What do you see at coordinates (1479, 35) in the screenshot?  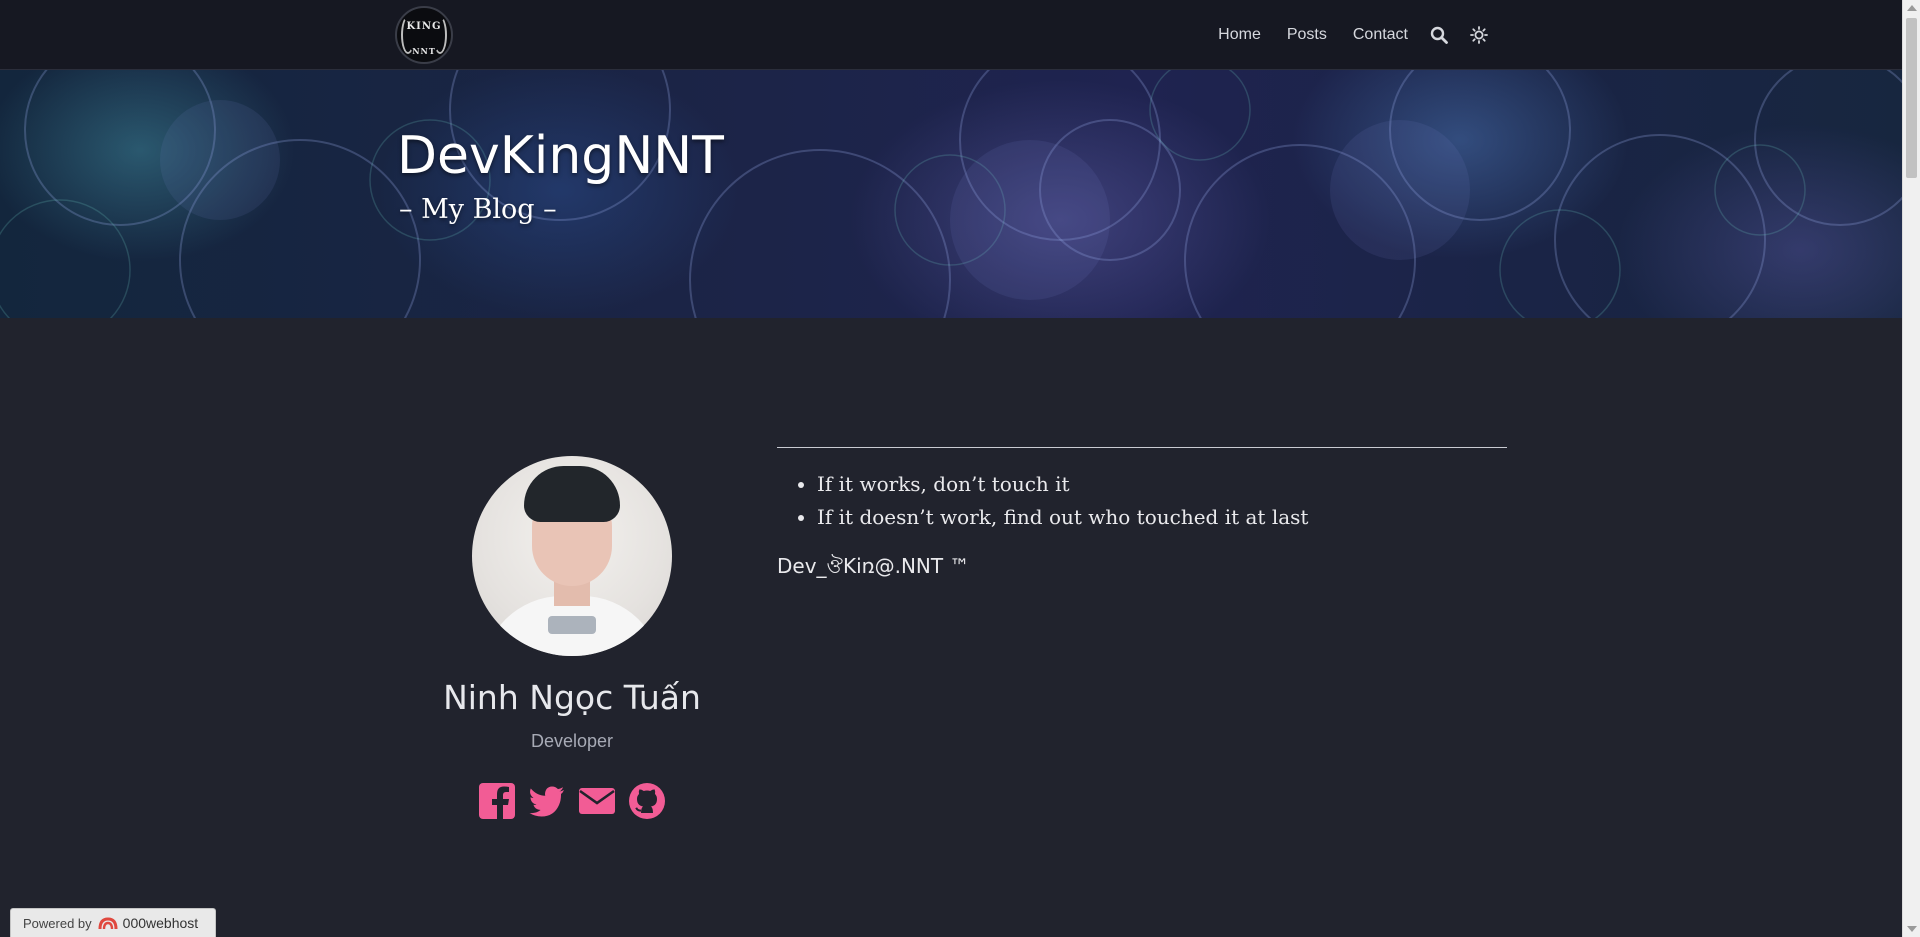 I see `sun-icon` at bounding box center [1479, 35].